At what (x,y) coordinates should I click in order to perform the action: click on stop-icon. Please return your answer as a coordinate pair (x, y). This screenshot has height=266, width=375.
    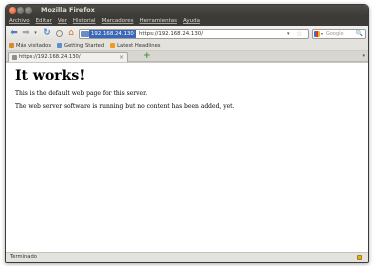
    Looking at the image, I should click on (59, 33).